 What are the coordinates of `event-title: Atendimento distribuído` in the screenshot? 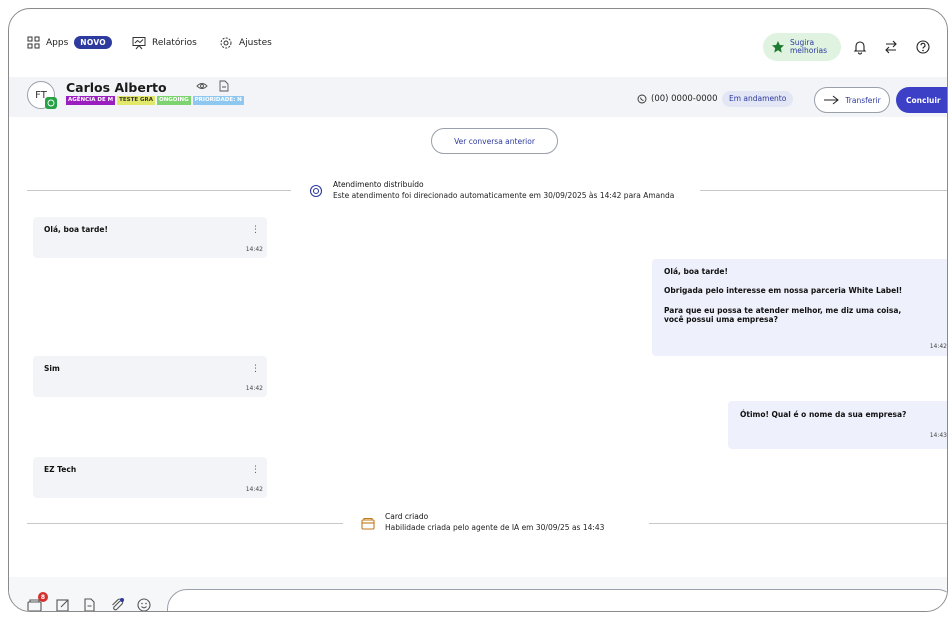 It's located at (378, 184).